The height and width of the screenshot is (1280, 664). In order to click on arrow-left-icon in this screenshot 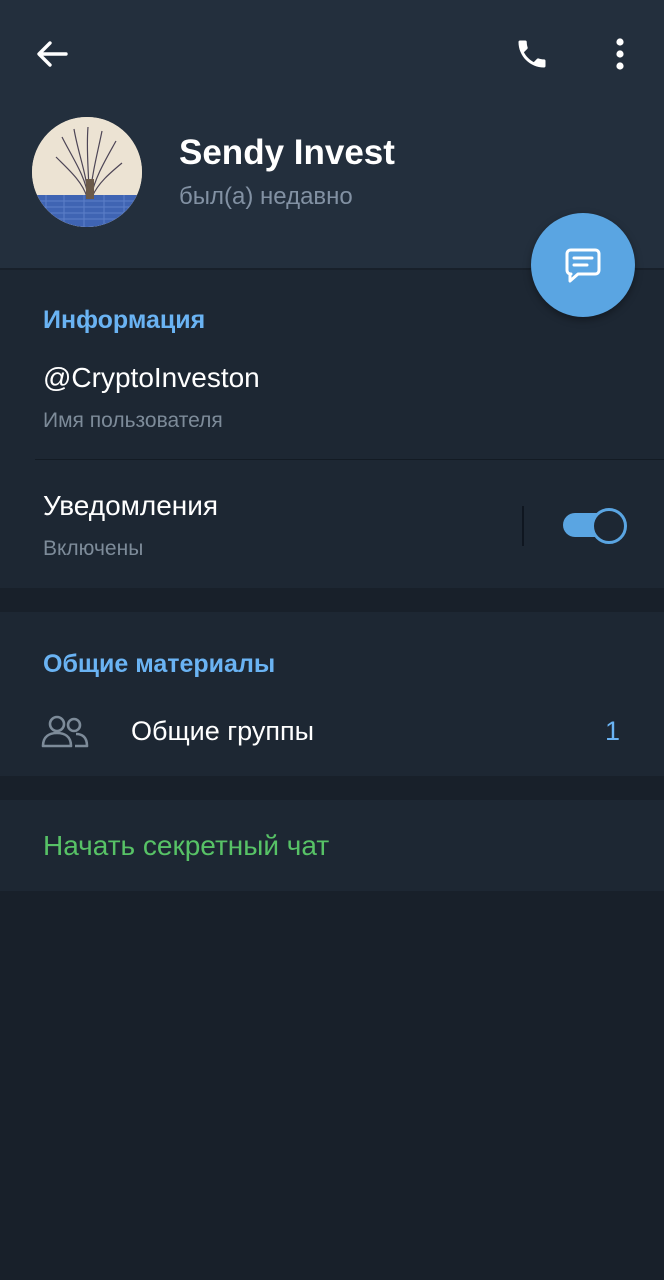, I will do `click(52, 54)`.